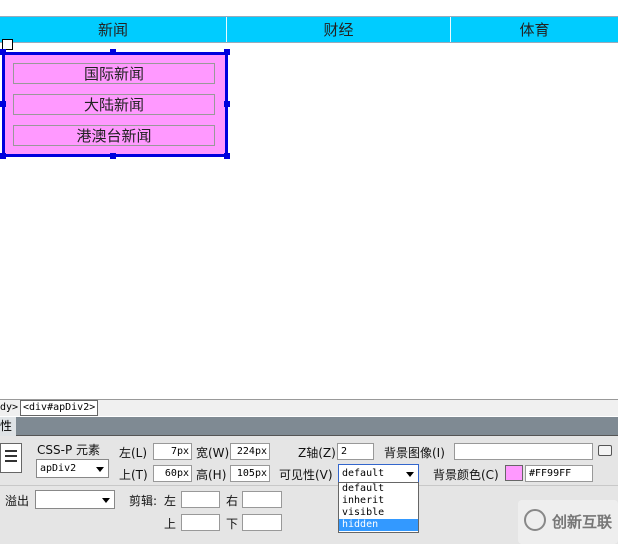 The width and height of the screenshot is (618, 544). What do you see at coordinates (605, 450) in the screenshot?
I see `folder-icon` at bounding box center [605, 450].